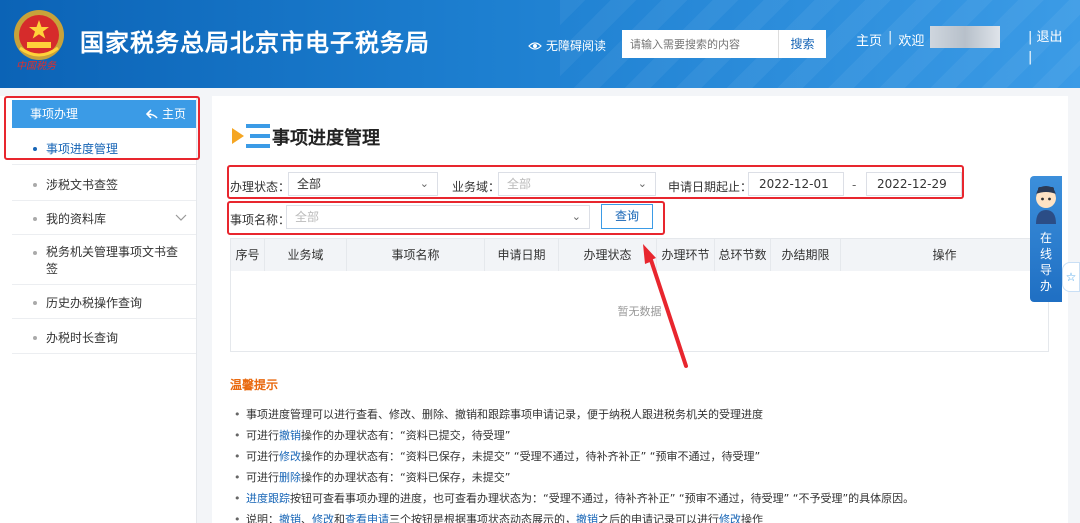 The width and height of the screenshot is (1080, 523). I want to click on sidebar-item-progress: 事项进度管理, so click(98, 148).